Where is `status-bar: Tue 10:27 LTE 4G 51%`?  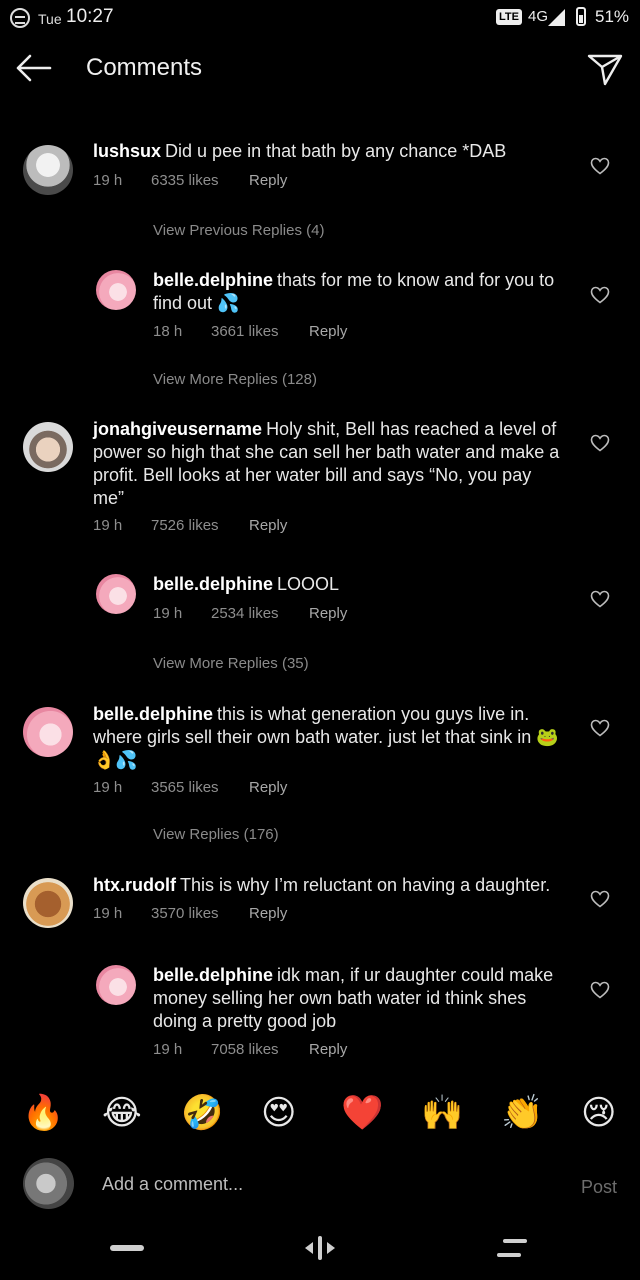
status-bar: Tue 10:27 LTE 4G 51% is located at coordinates (320, 18).